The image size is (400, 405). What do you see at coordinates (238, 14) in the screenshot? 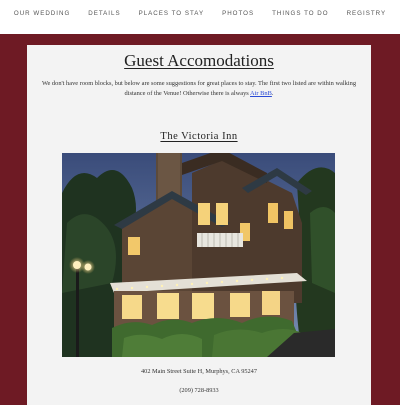
I see `nav-photos: PHOTOS` at bounding box center [238, 14].